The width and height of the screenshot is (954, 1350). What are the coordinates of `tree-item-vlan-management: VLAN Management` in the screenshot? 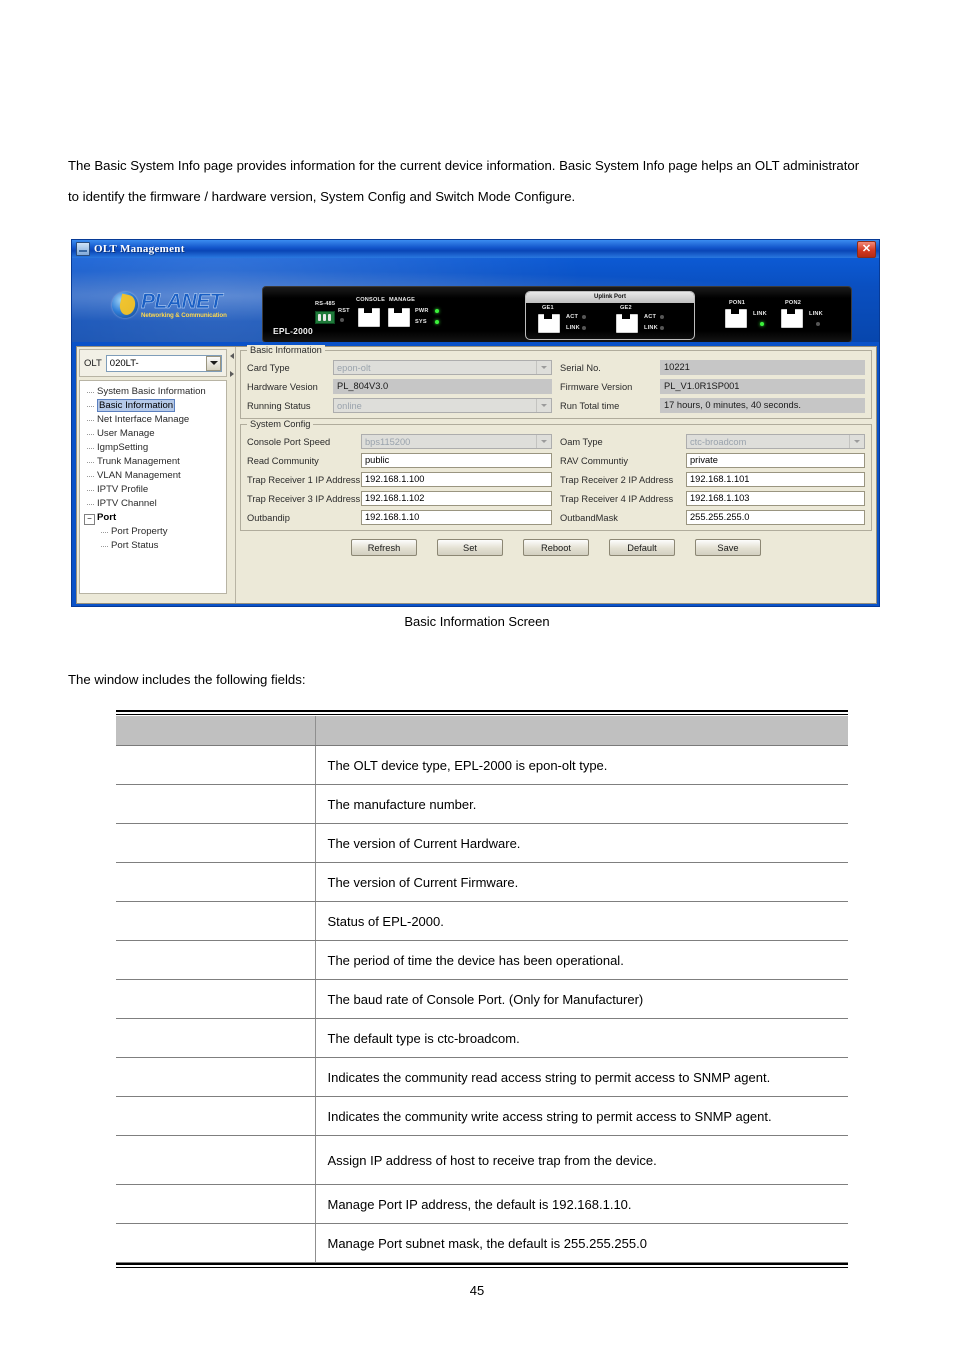 It's located at (153, 476).